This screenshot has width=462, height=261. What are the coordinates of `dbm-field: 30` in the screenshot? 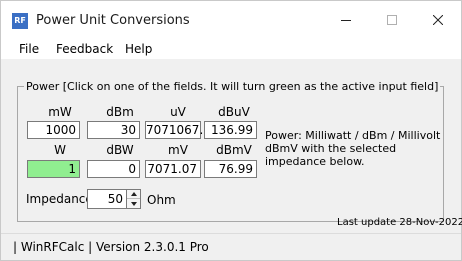 It's located at (113, 130).